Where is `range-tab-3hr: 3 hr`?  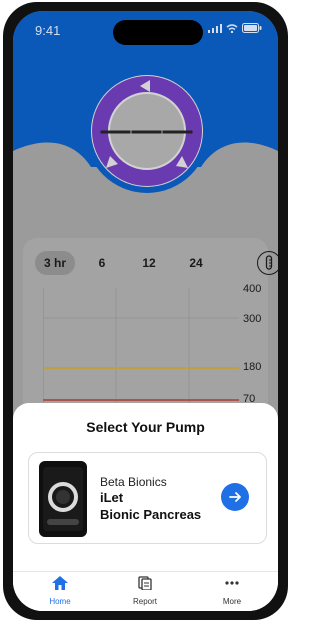
range-tab-3hr: 3 hr is located at coordinates (55, 263).